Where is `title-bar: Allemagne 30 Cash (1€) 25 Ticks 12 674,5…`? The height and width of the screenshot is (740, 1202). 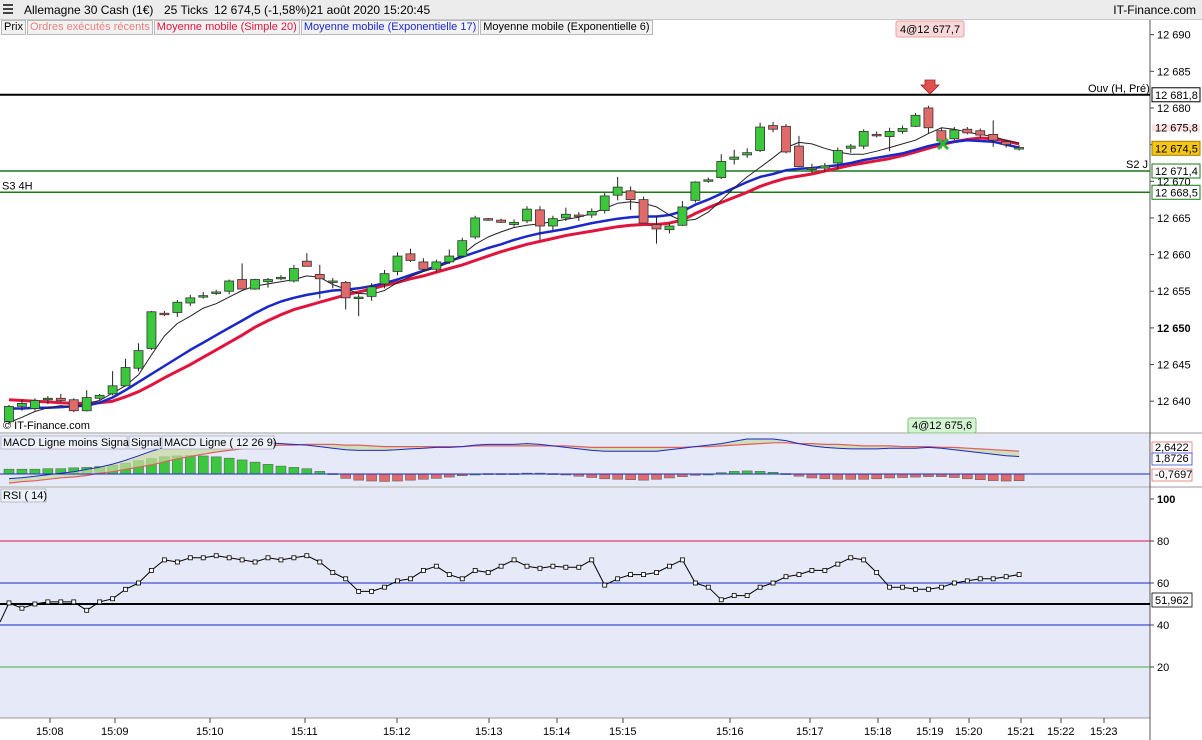
title-bar: Allemagne 30 Cash (1€) 25 Ticks 12 674,5… is located at coordinates (601, 10).